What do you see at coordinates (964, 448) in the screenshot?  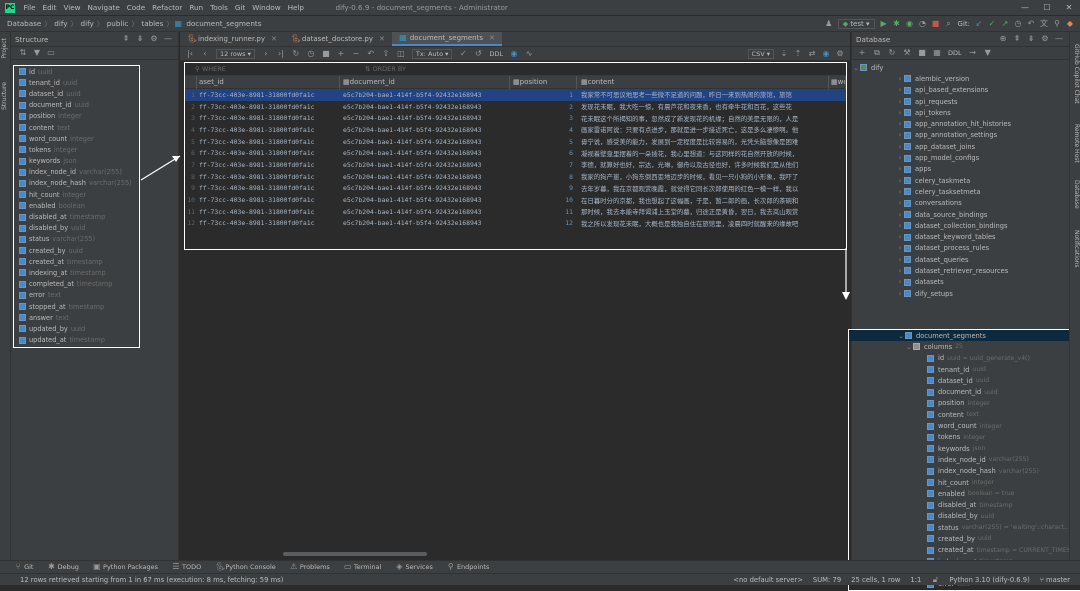 I see `tree-column-item: keywords json` at bounding box center [964, 448].